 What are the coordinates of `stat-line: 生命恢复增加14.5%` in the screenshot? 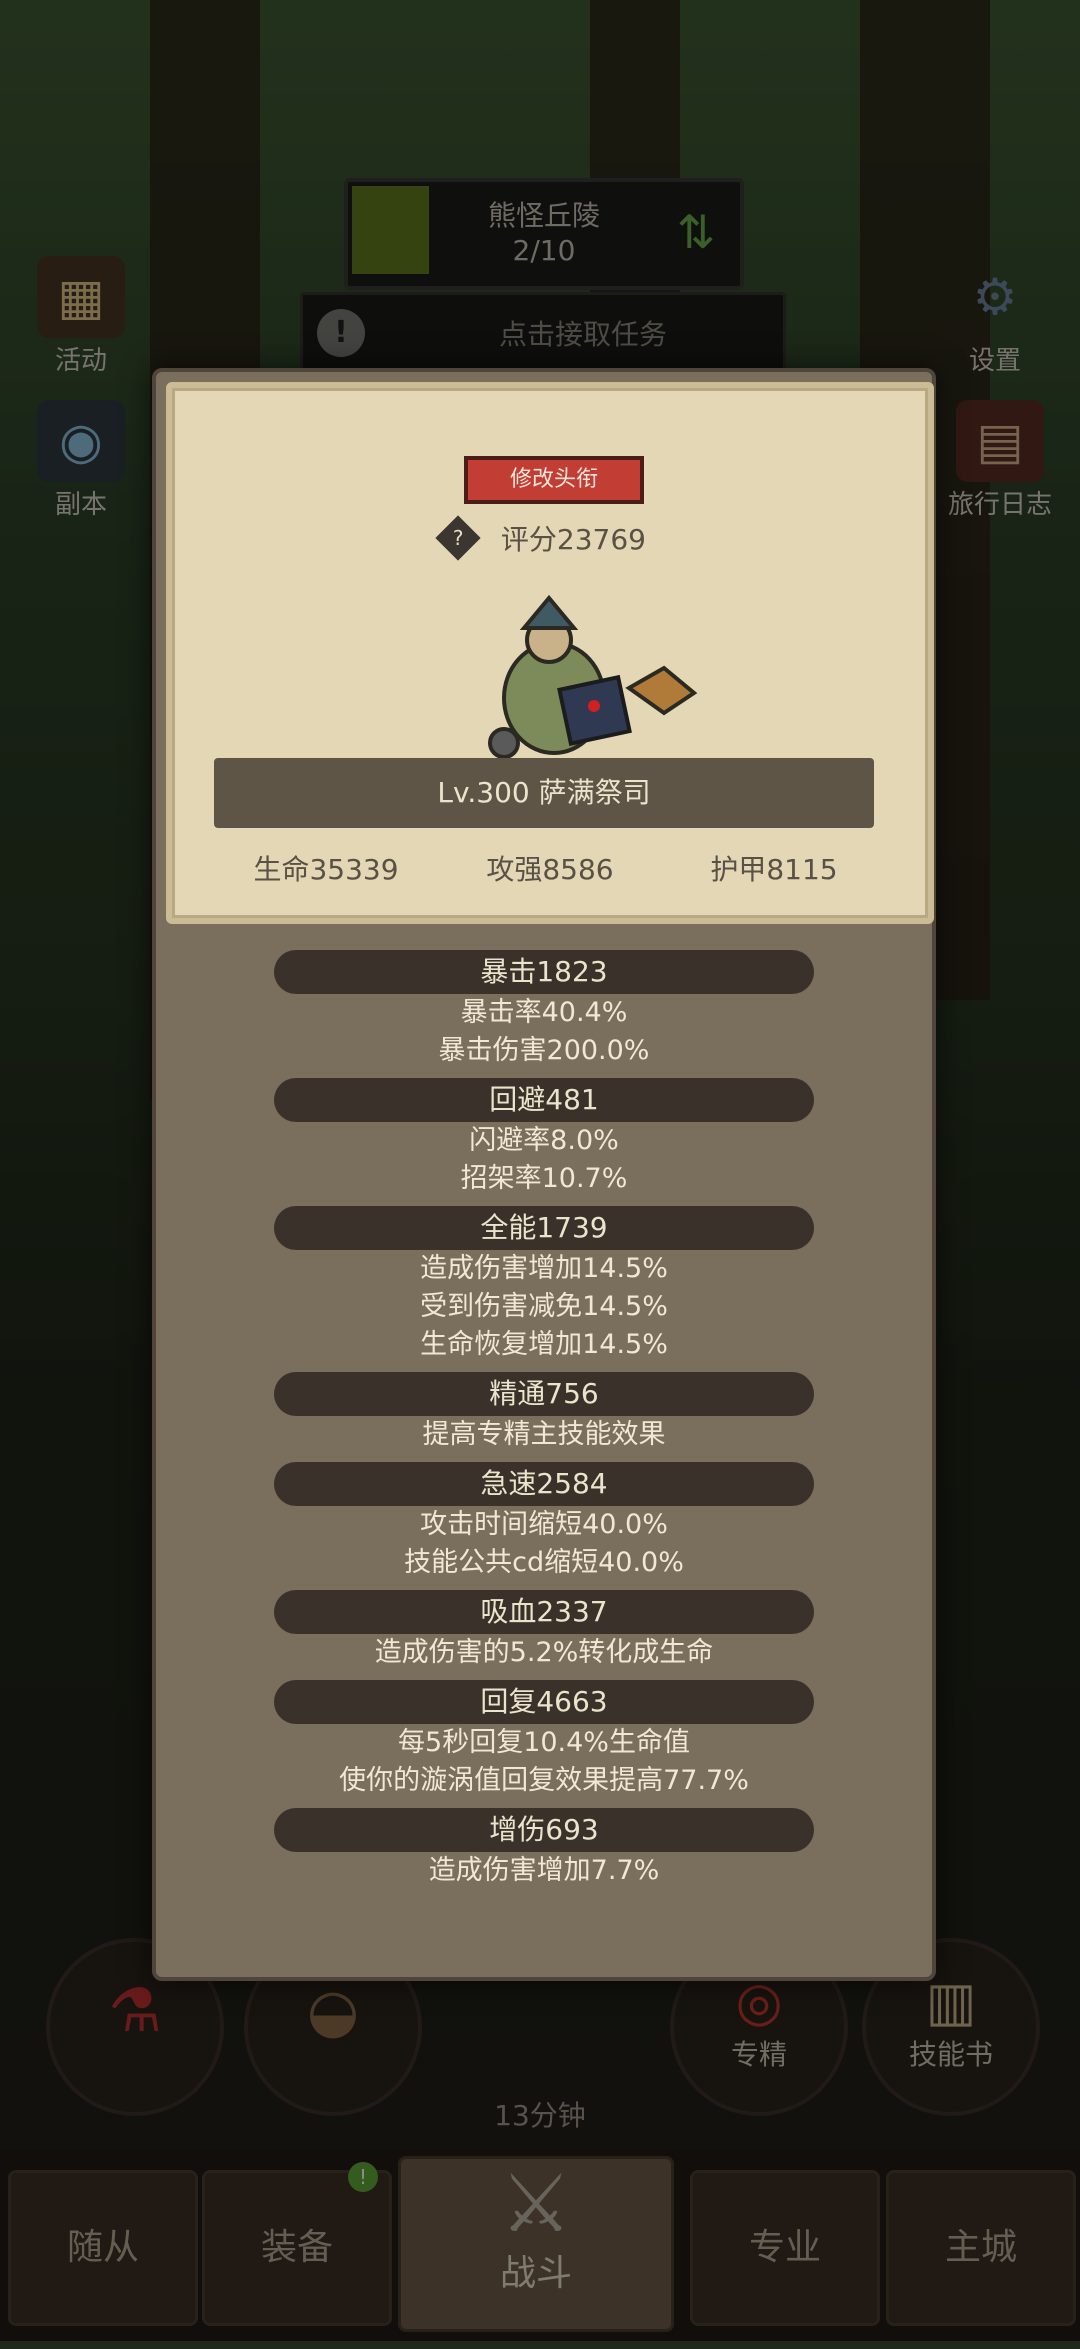 It's located at (544, 1344).